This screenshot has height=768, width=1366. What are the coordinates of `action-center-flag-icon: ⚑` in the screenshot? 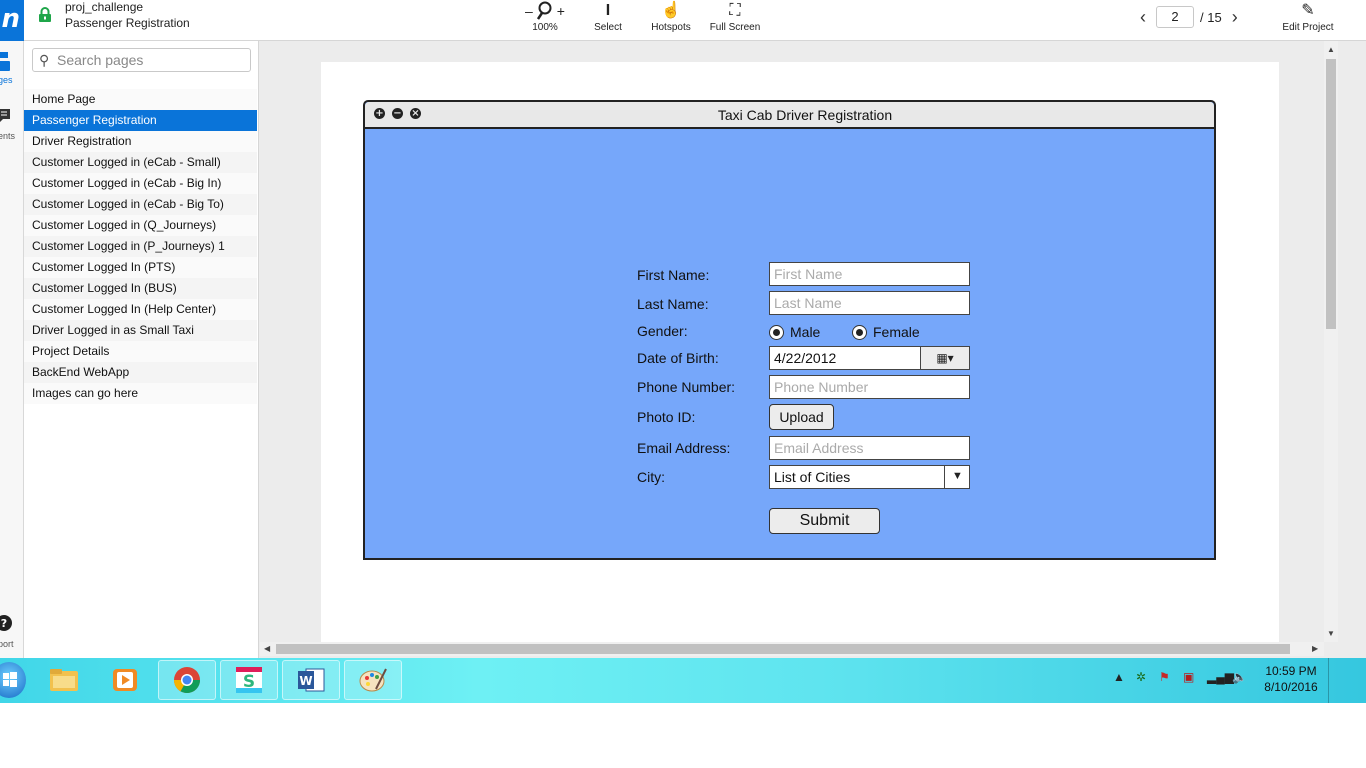 It's located at (1164, 677).